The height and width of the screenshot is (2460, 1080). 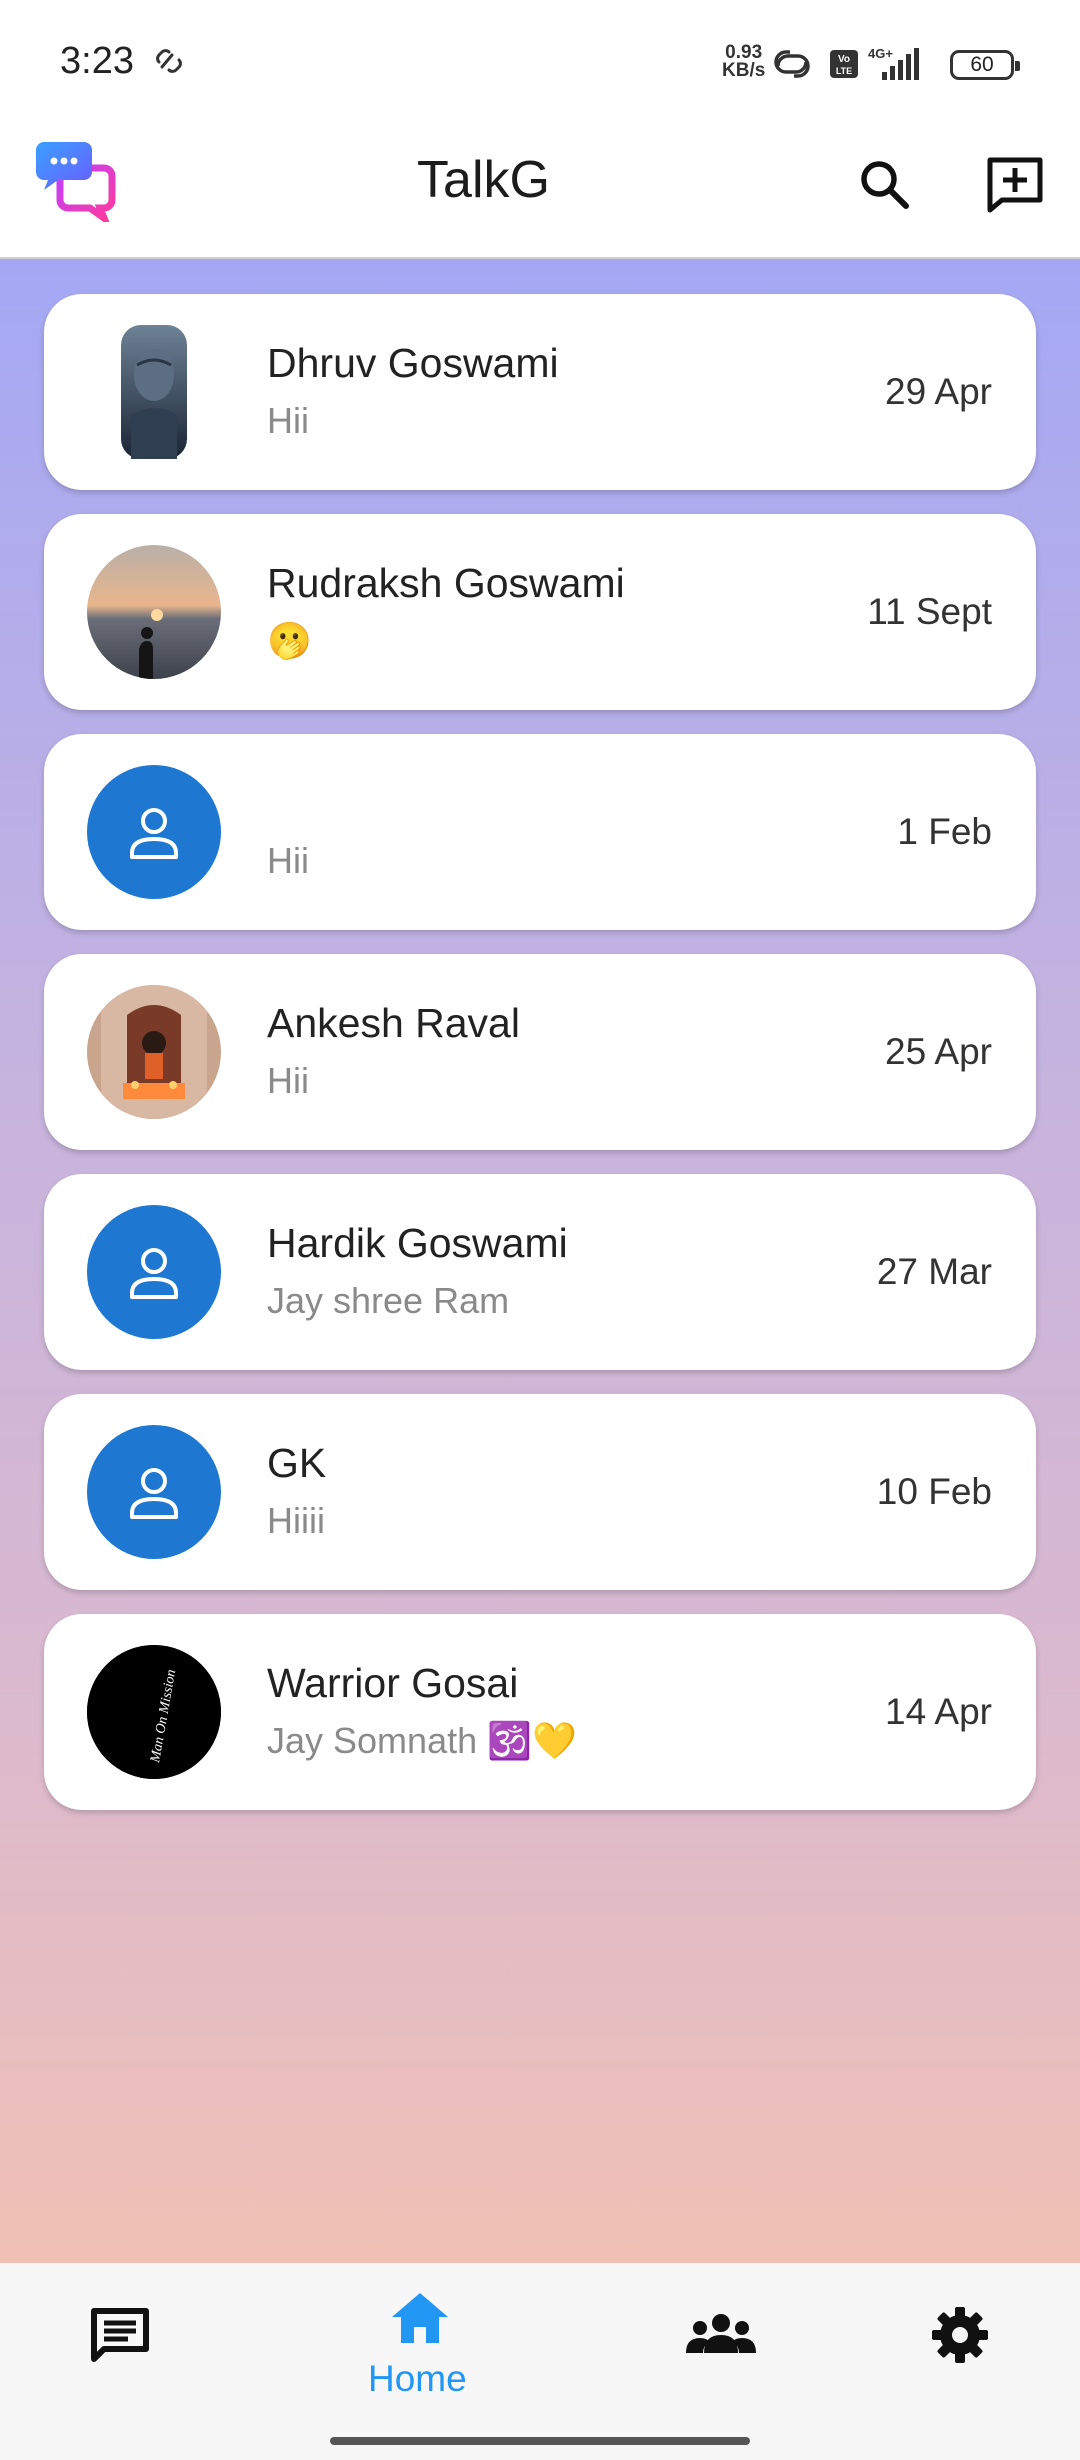 I want to click on search-button, so click(x=885, y=185).